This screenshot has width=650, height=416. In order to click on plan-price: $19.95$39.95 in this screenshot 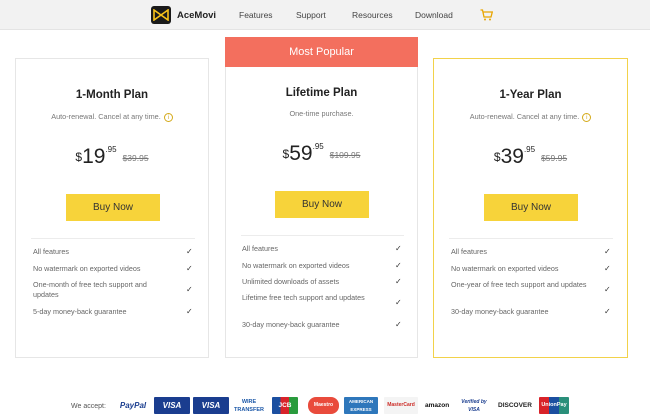, I will do `click(112, 156)`.